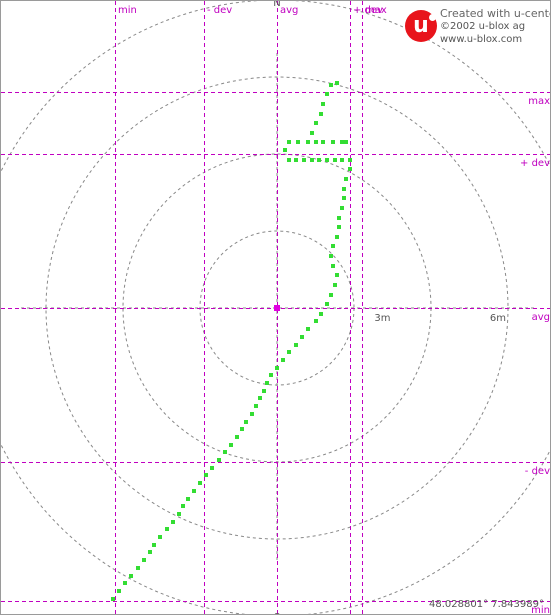 The height and width of the screenshot is (615, 551). Describe the element at coordinates (539, 101) in the screenshot. I see `y-marker-label-0: max` at that location.